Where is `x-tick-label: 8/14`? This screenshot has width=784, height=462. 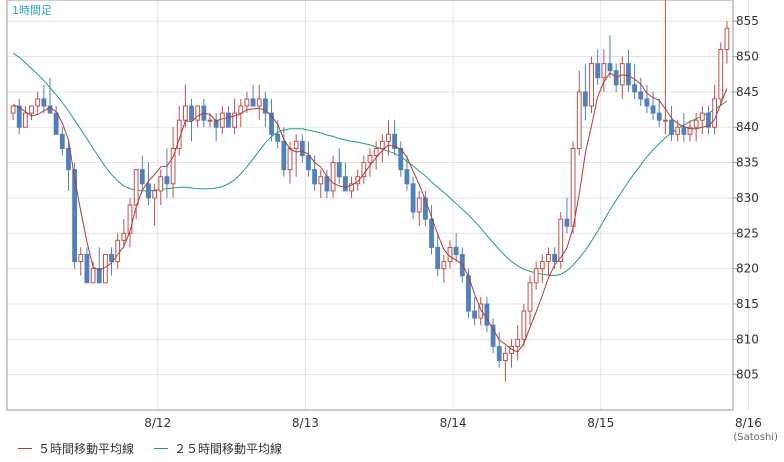 x-tick-label: 8/14 is located at coordinates (453, 423).